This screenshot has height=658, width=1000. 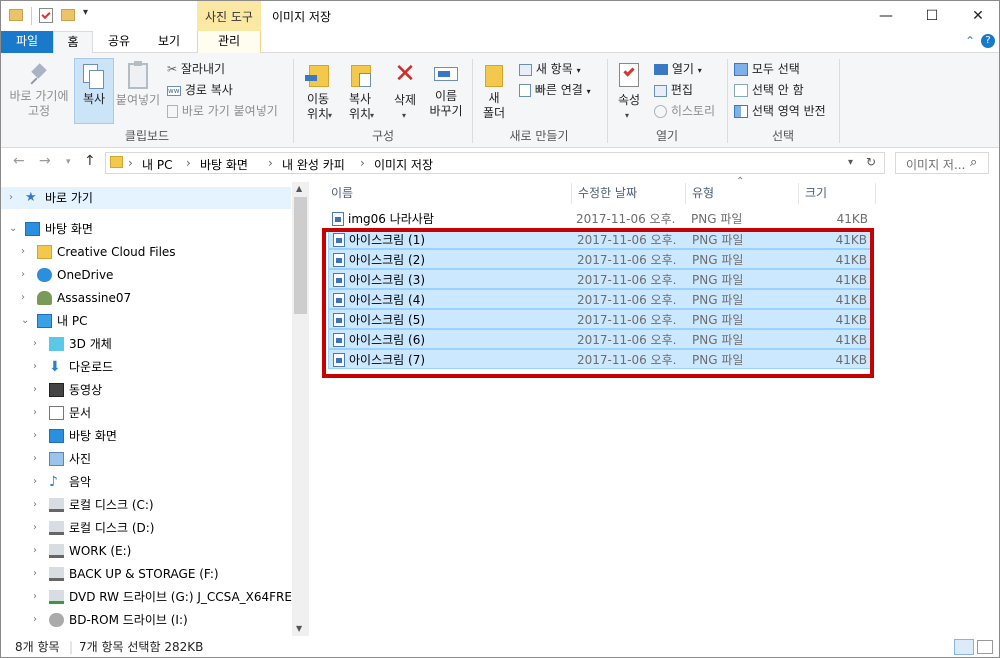 I want to click on details-view-icon, so click(x=964, y=647).